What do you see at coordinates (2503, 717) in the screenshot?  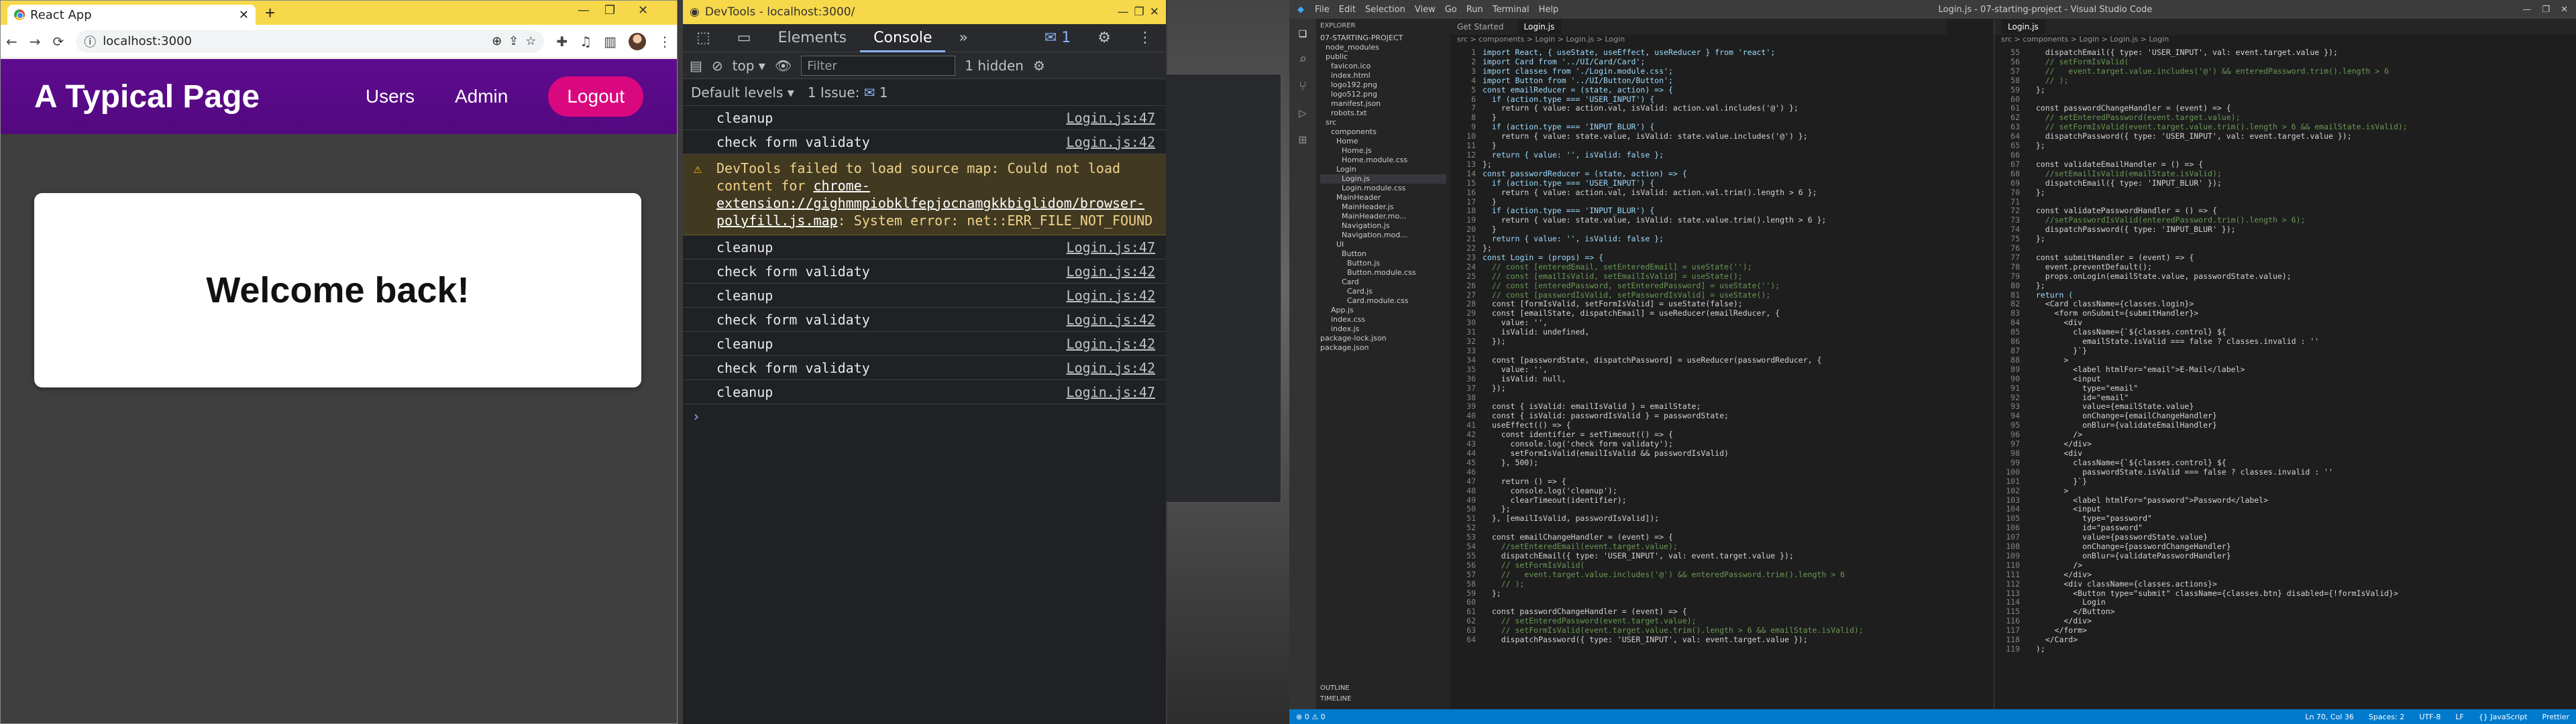 I see `status-item: {} JavaScript` at bounding box center [2503, 717].